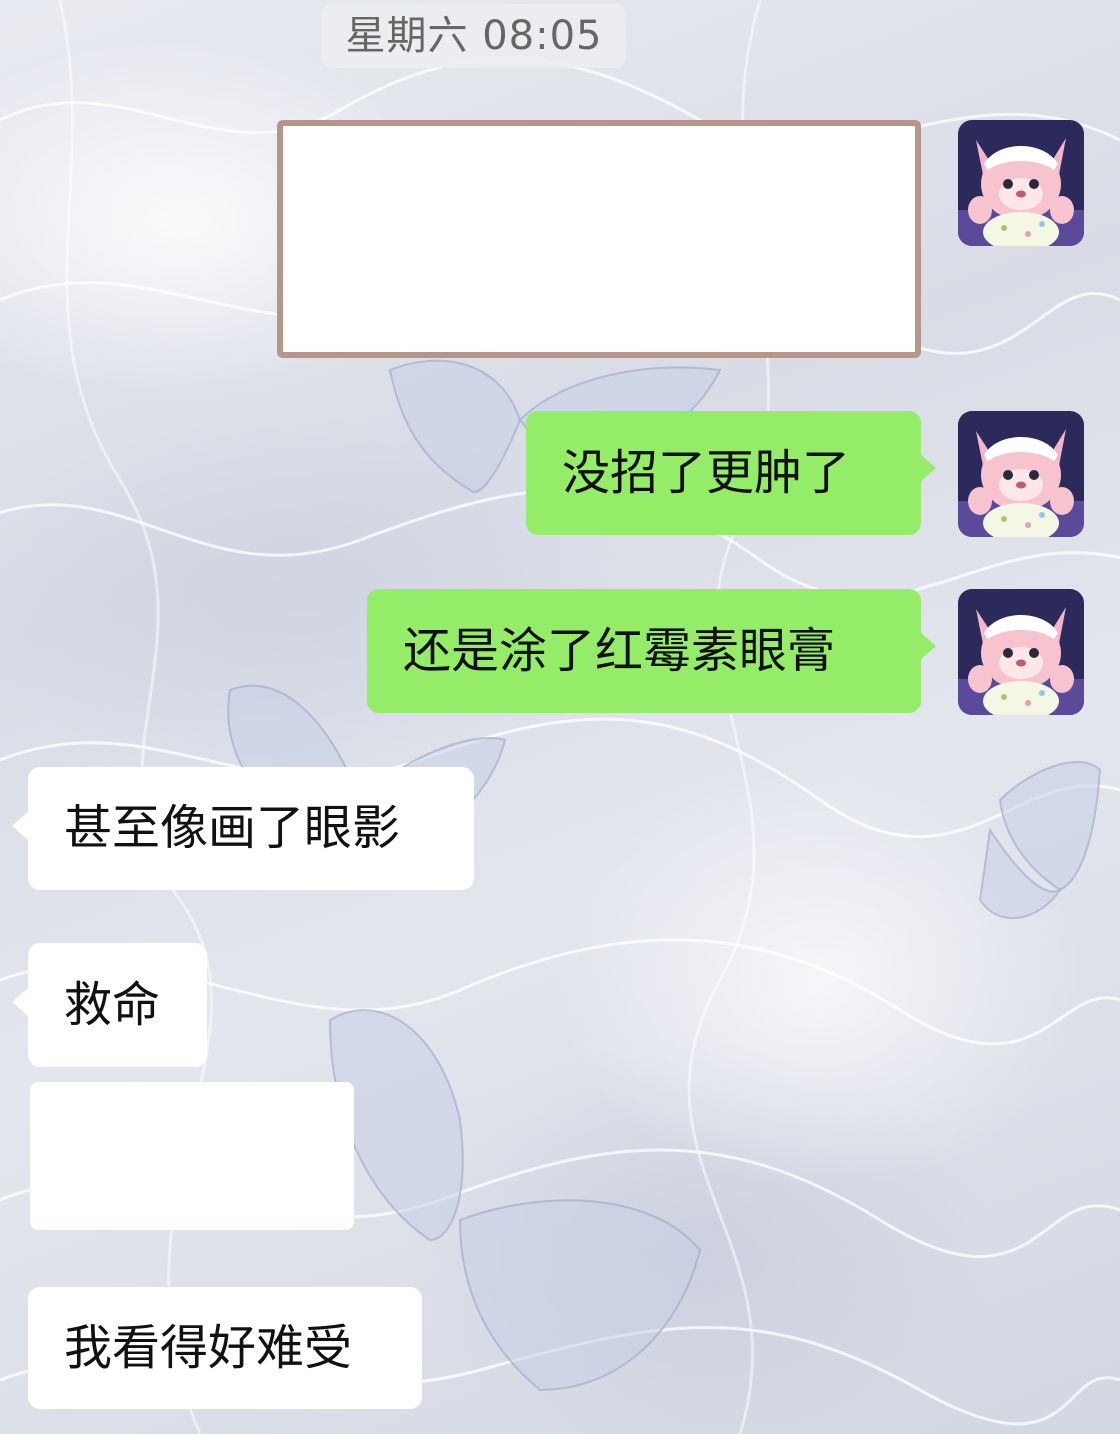 The height and width of the screenshot is (1434, 1120). Describe the element at coordinates (192, 1156) in the screenshot. I see `incoming-image-message` at that location.